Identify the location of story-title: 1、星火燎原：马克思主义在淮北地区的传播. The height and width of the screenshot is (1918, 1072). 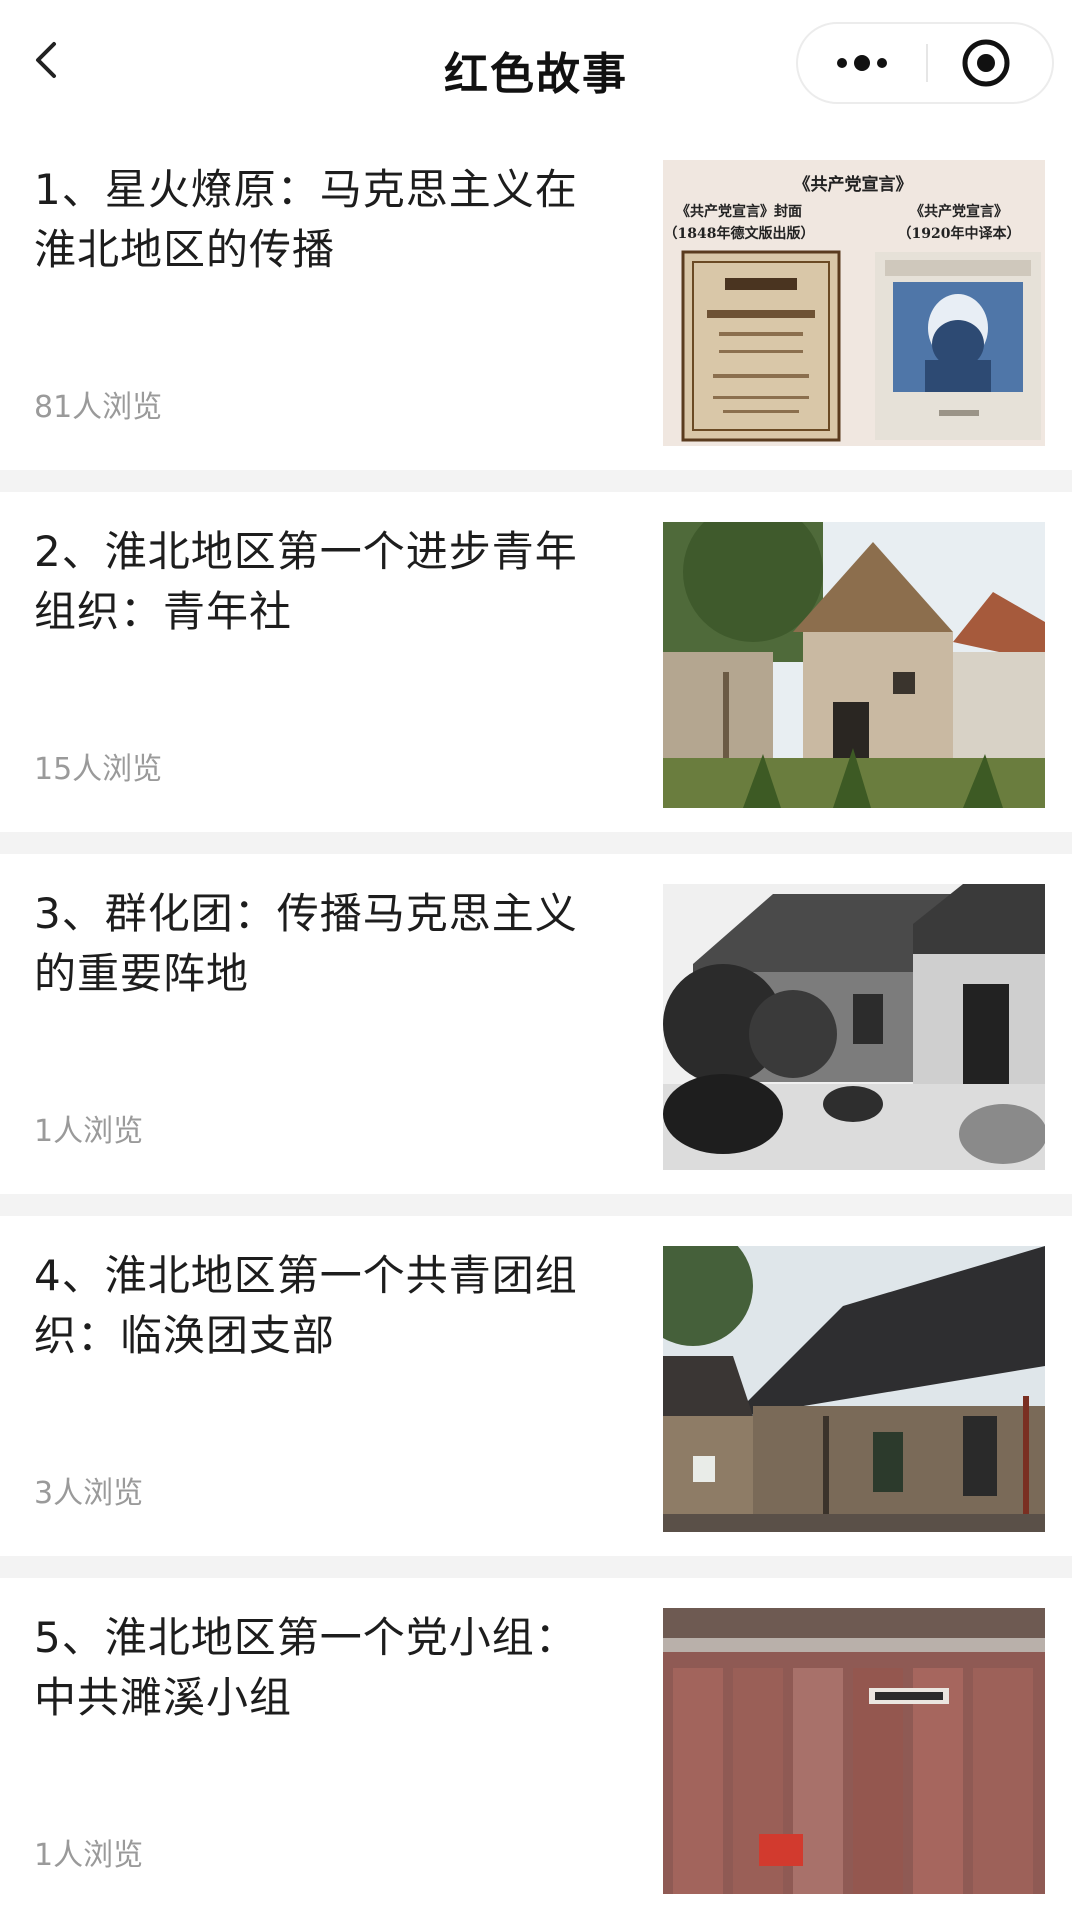
(306, 219).